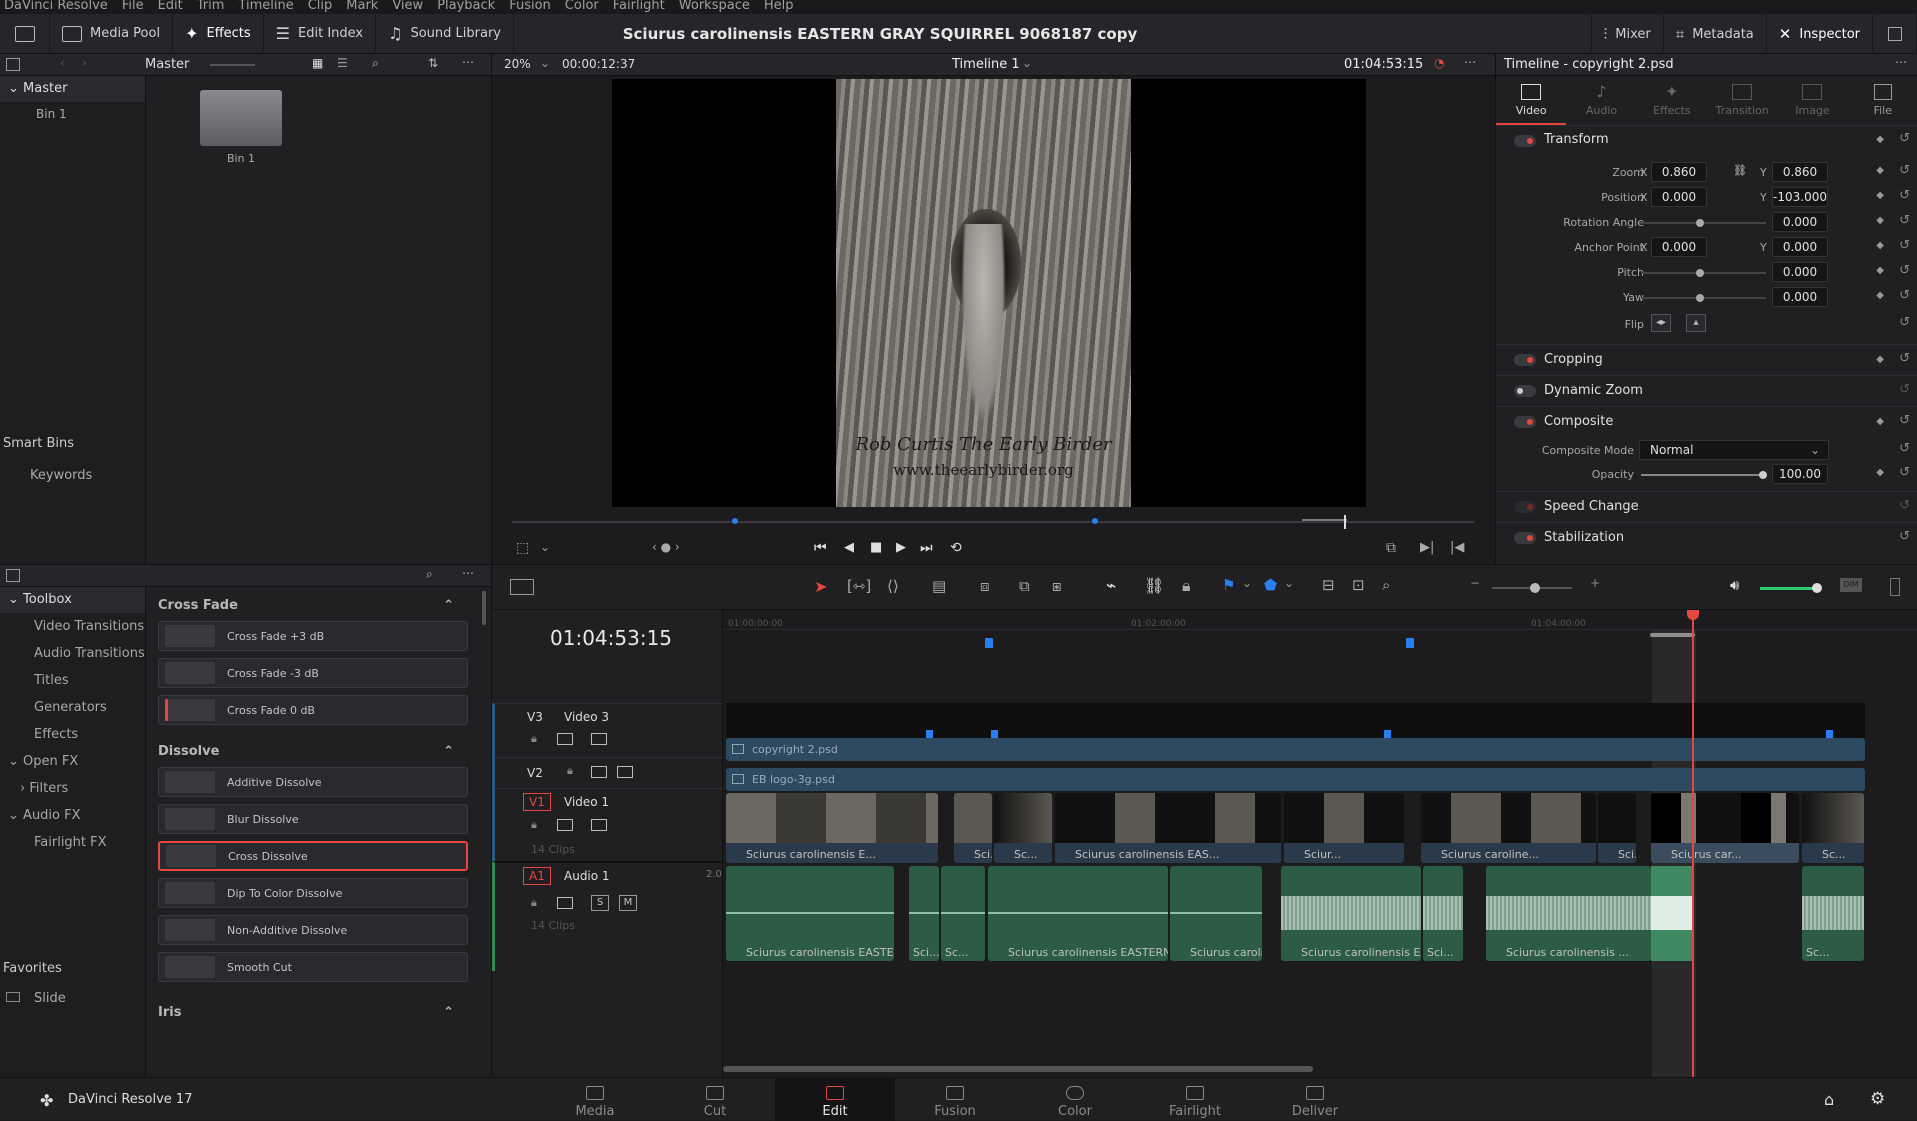 The image size is (1917, 1121). I want to click on volume-icon: 🔊︎, so click(1734, 585).